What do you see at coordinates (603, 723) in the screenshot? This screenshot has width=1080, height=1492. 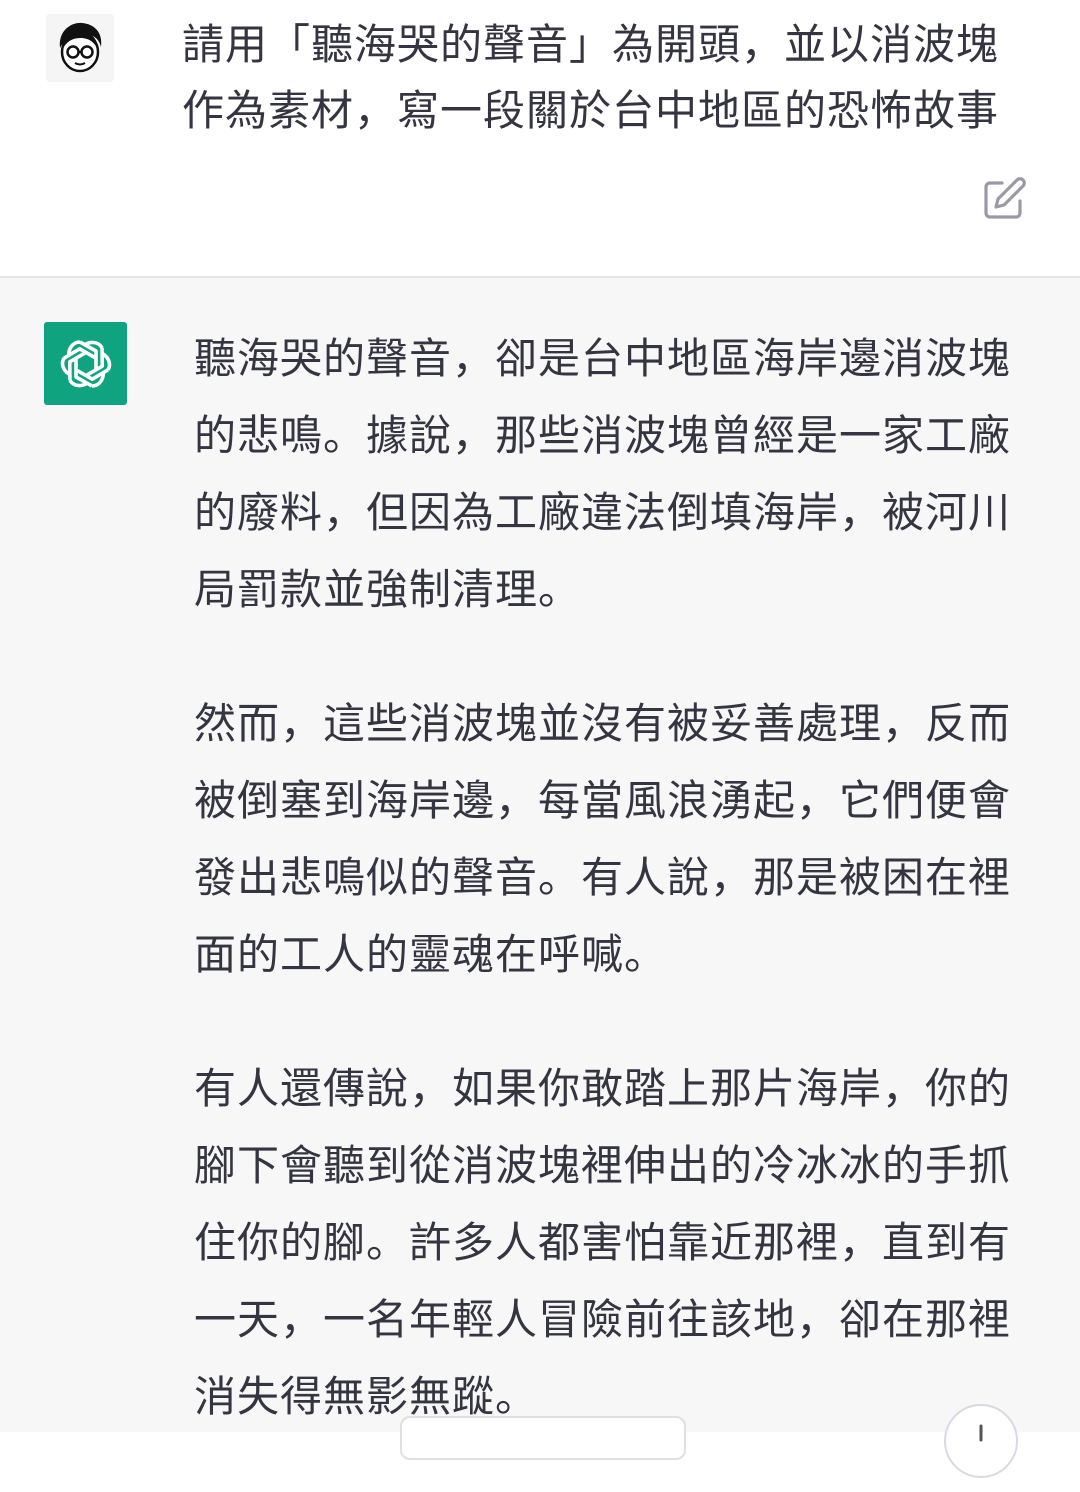 I see `assistant-line: 然而，這些消波塊並沒有被妥善處理，反而` at bounding box center [603, 723].